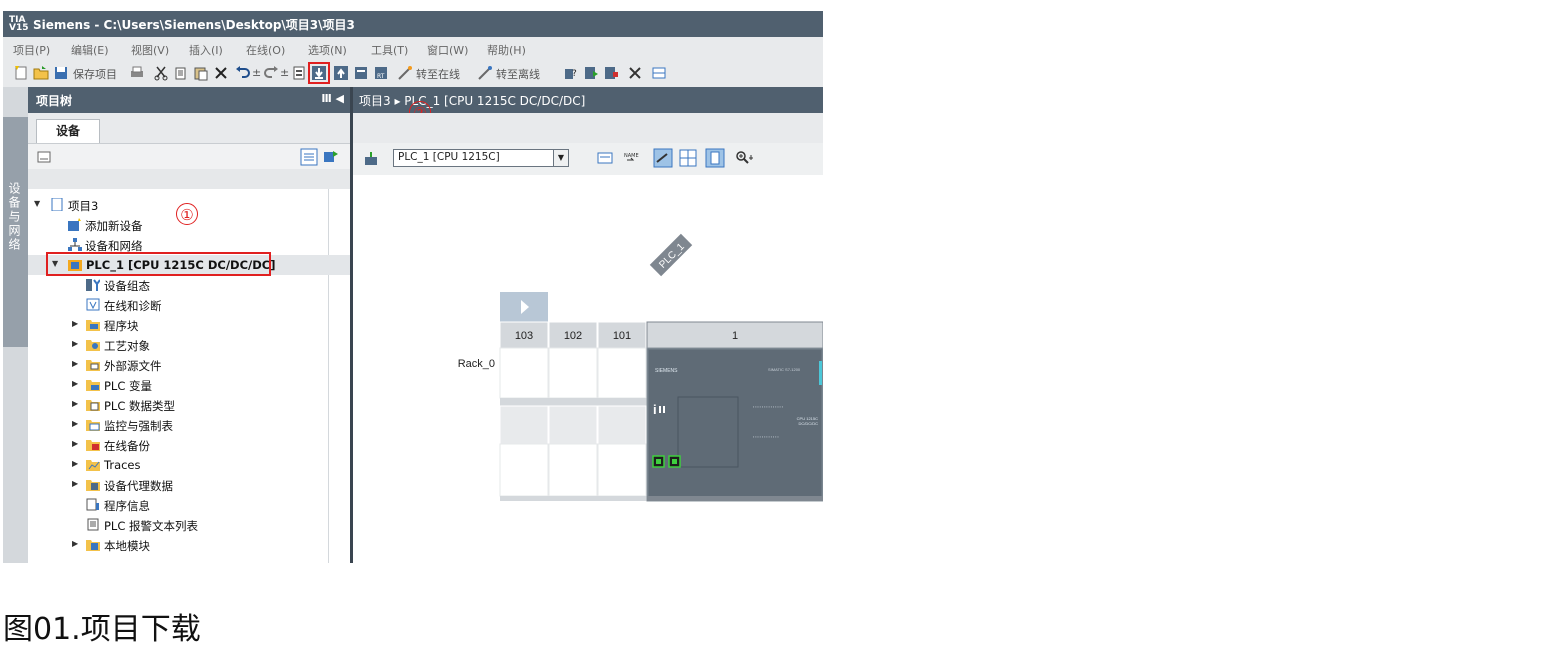 The height and width of the screenshot is (648, 1546). What do you see at coordinates (688, 160) in the screenshot?
I see `grid-icon` at bounding box center [688, 160].